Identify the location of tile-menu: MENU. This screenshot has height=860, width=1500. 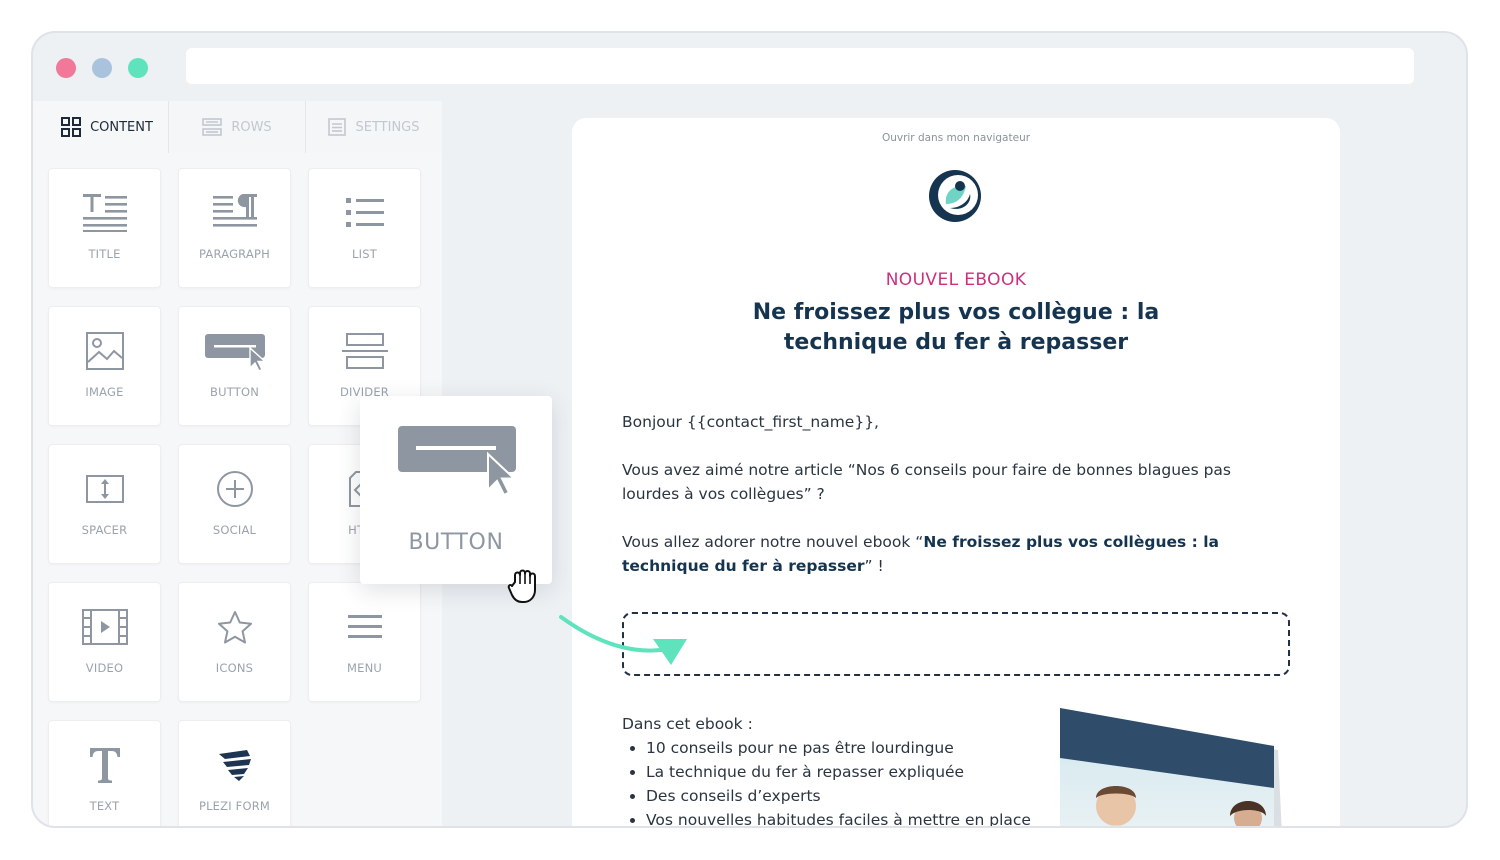
(364, 642).